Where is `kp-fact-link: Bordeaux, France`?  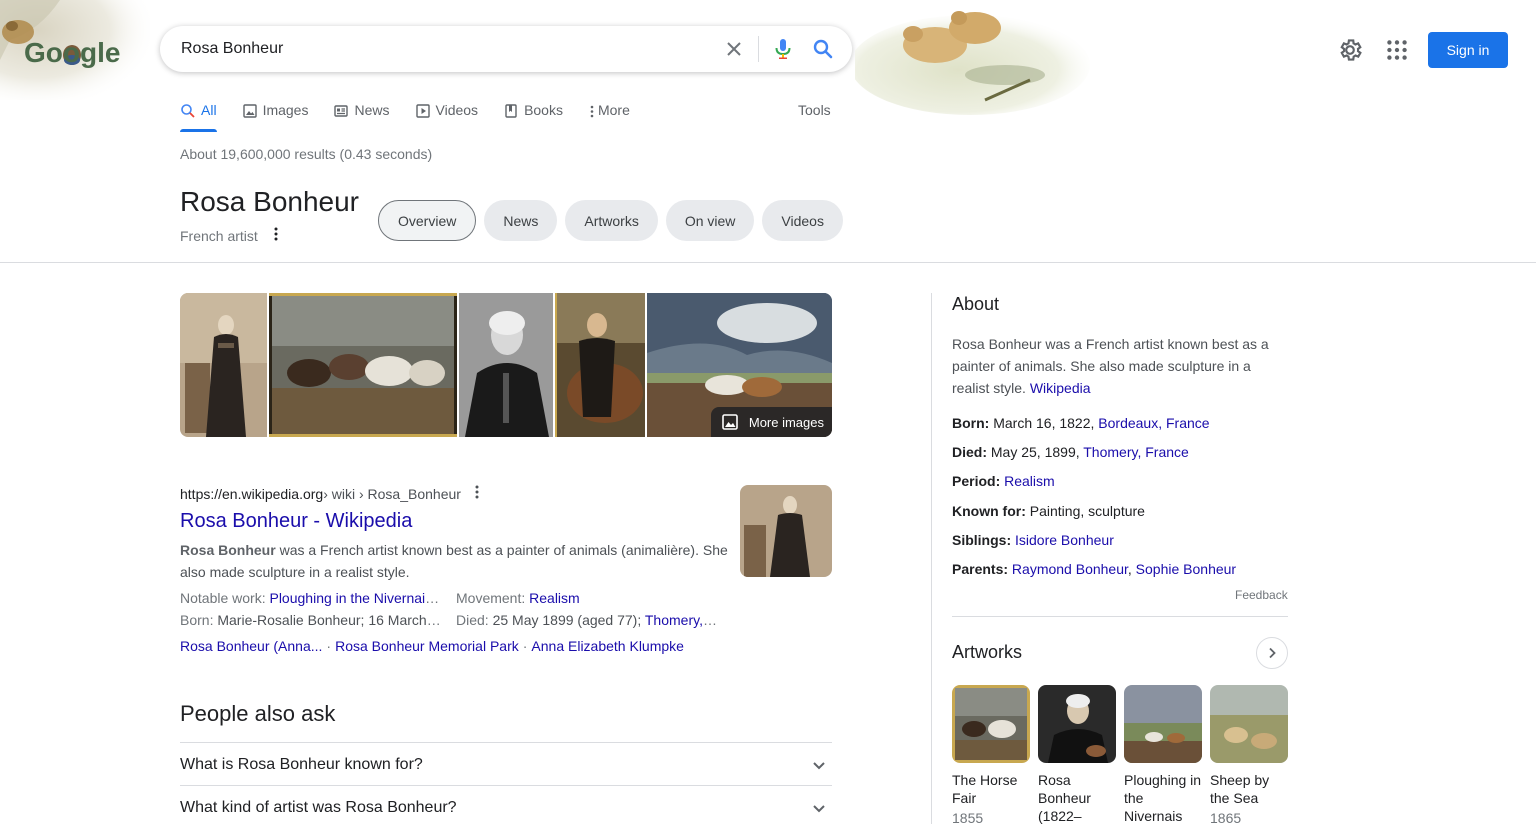
kp-fact-link: Bordeaux, France is located at coordinates (1153, 423).